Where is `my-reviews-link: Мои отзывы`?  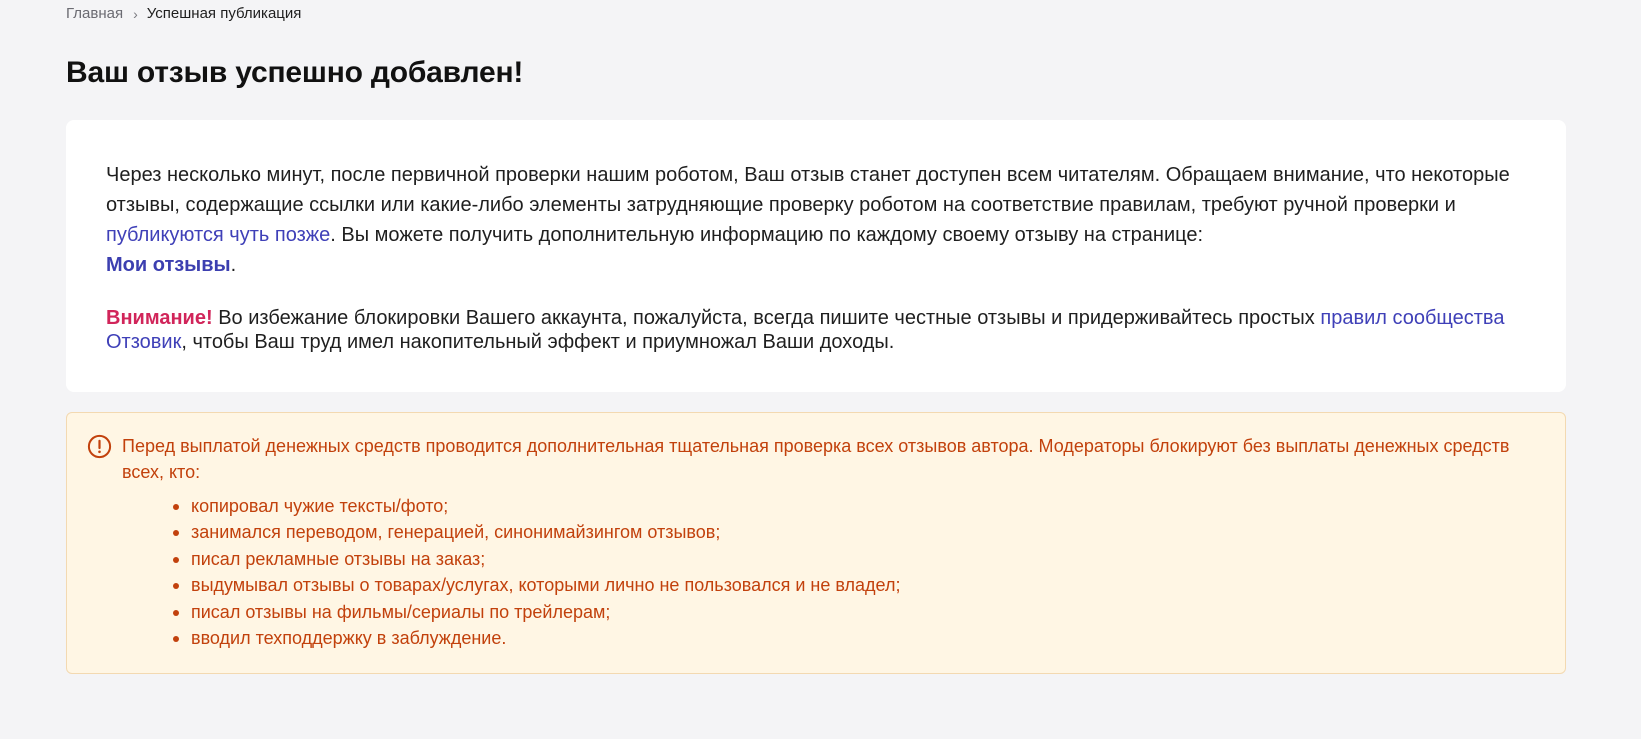
my-reviews-link: Мои отзывы is located at coordinates (168, 265).